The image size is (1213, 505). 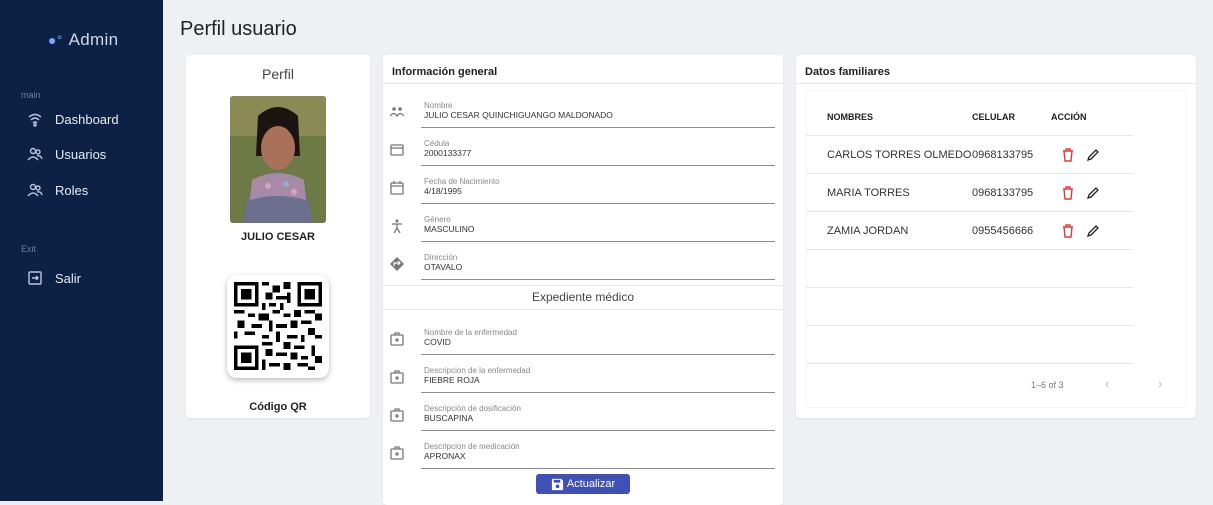 I want to click on column-header-nombres: NOMBRES, so click(x=850, y=117).